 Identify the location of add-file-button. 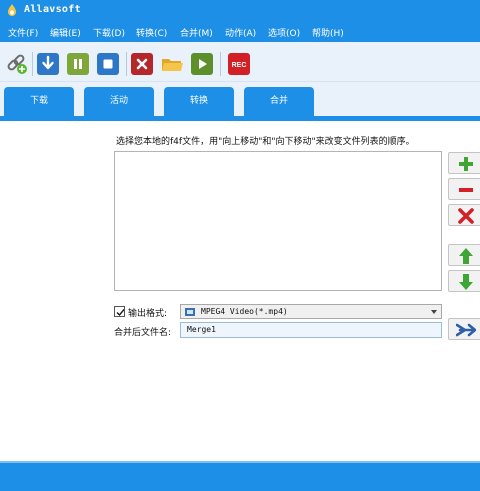
(464, 163).